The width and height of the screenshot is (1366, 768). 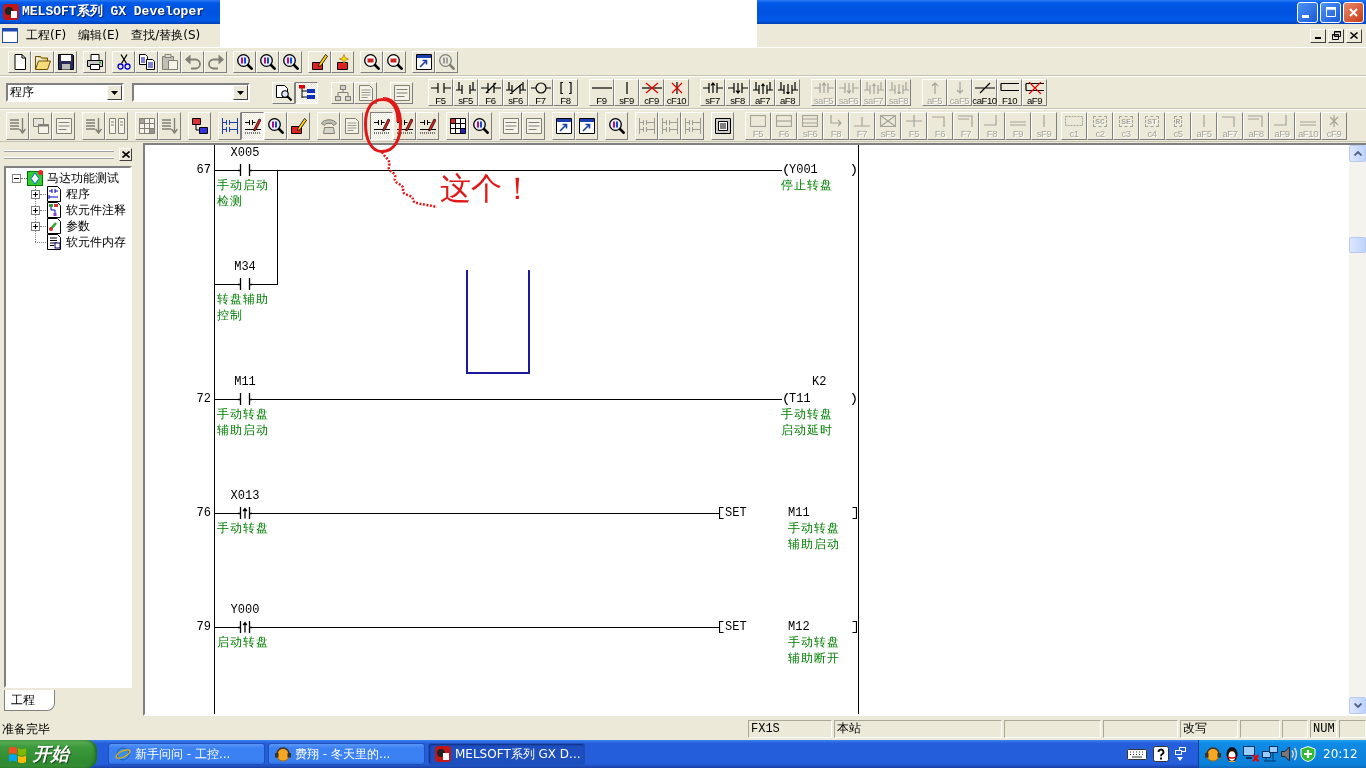 I want to click on ladder-pencil-icon, so click(x=381, y=125).